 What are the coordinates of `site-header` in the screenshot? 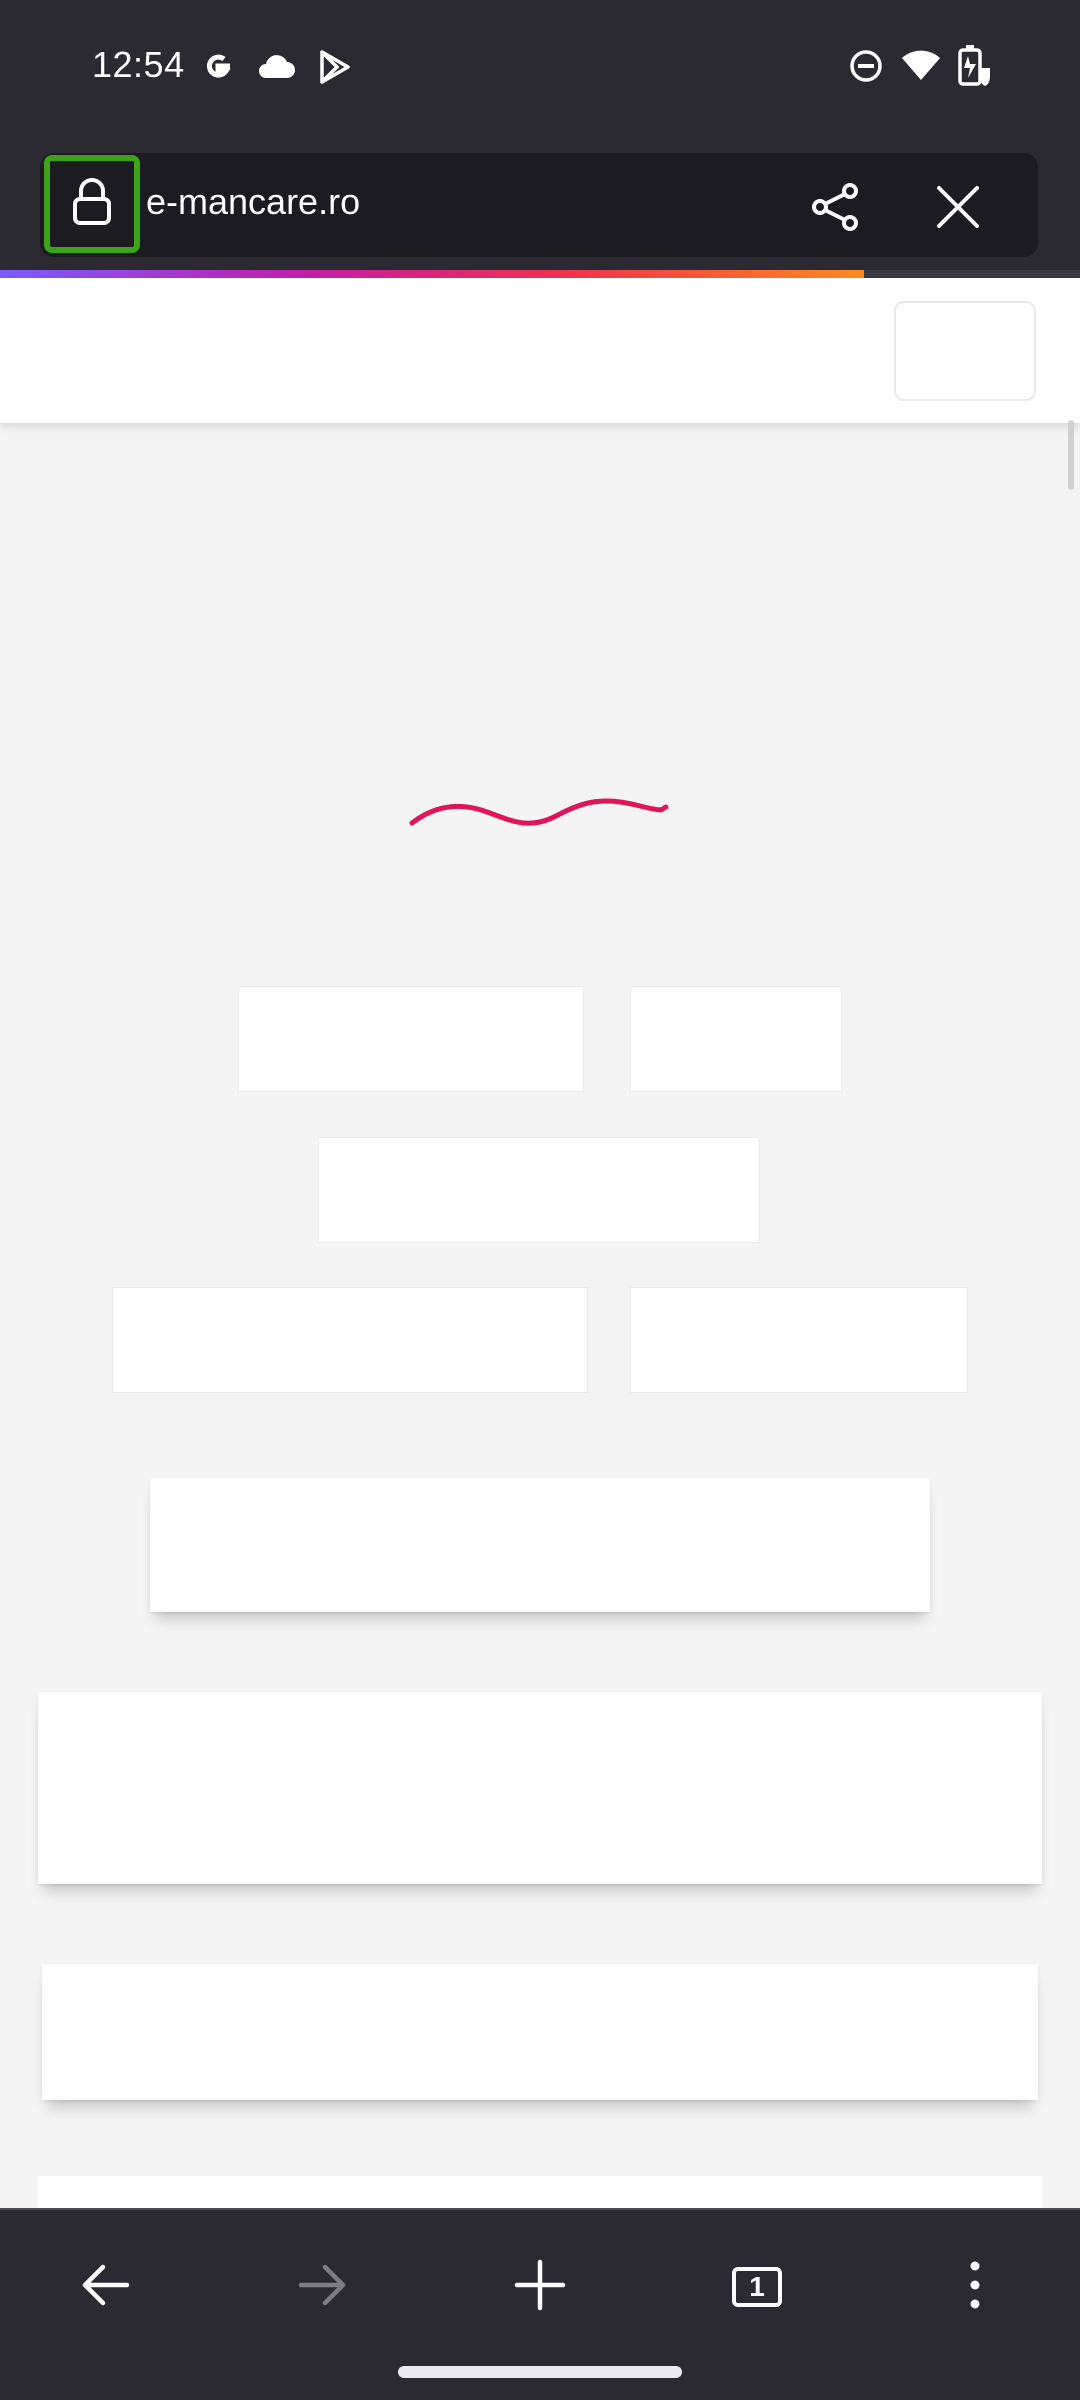 It's located at (540, 350).